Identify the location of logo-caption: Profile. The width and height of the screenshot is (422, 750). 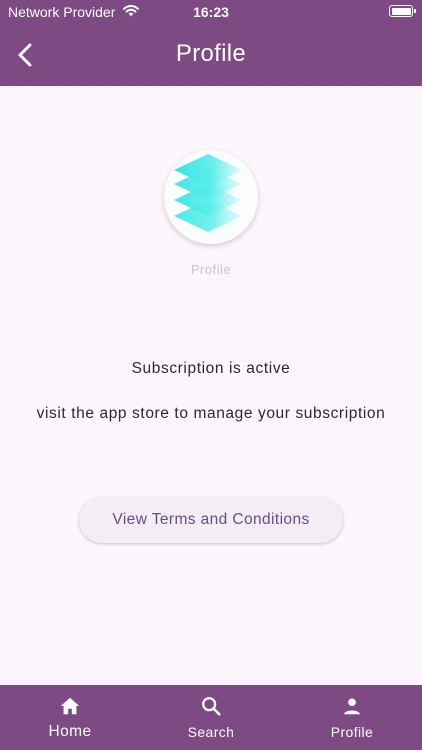
(211, 269).